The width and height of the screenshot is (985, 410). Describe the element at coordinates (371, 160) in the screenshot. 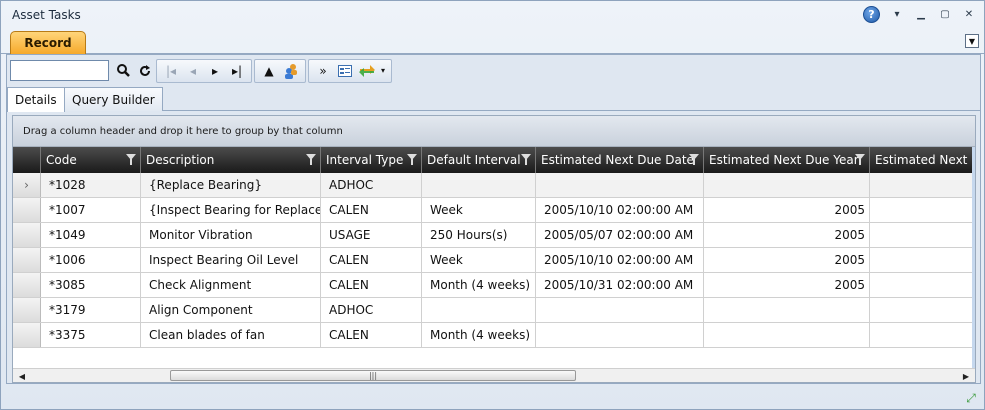

I see `column-header-interval-type: Interval Type` at that location.